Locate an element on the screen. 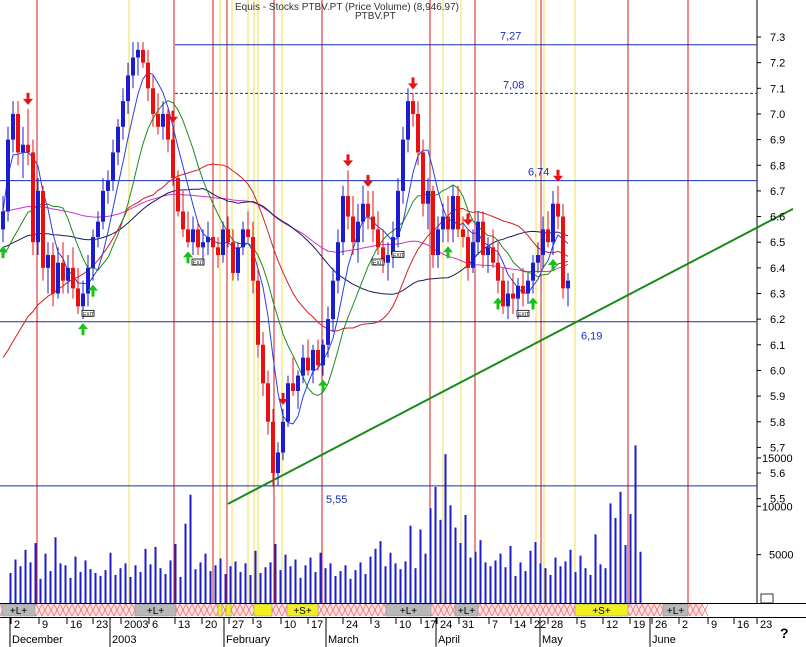  position-band-strip: +L+ +L+ +S+ +L+ +L+ +S+ +L+ is located at coordinates (403, 610).